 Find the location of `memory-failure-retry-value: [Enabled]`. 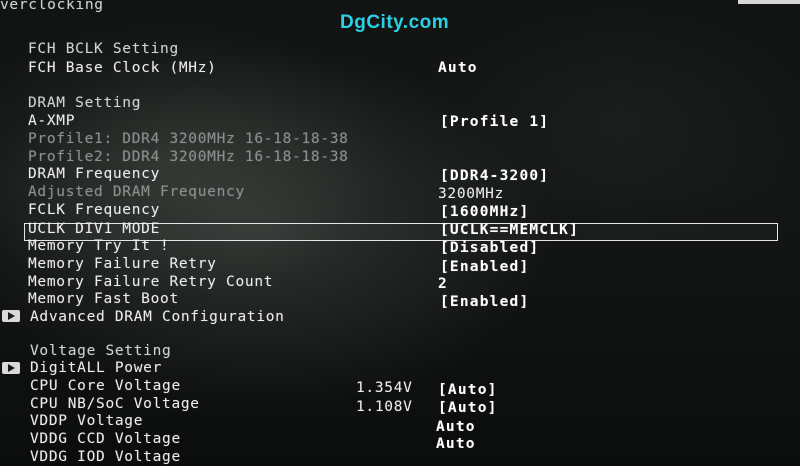

memory-failure-retry-value: [Enabled] is located at coordinates (484, 267).